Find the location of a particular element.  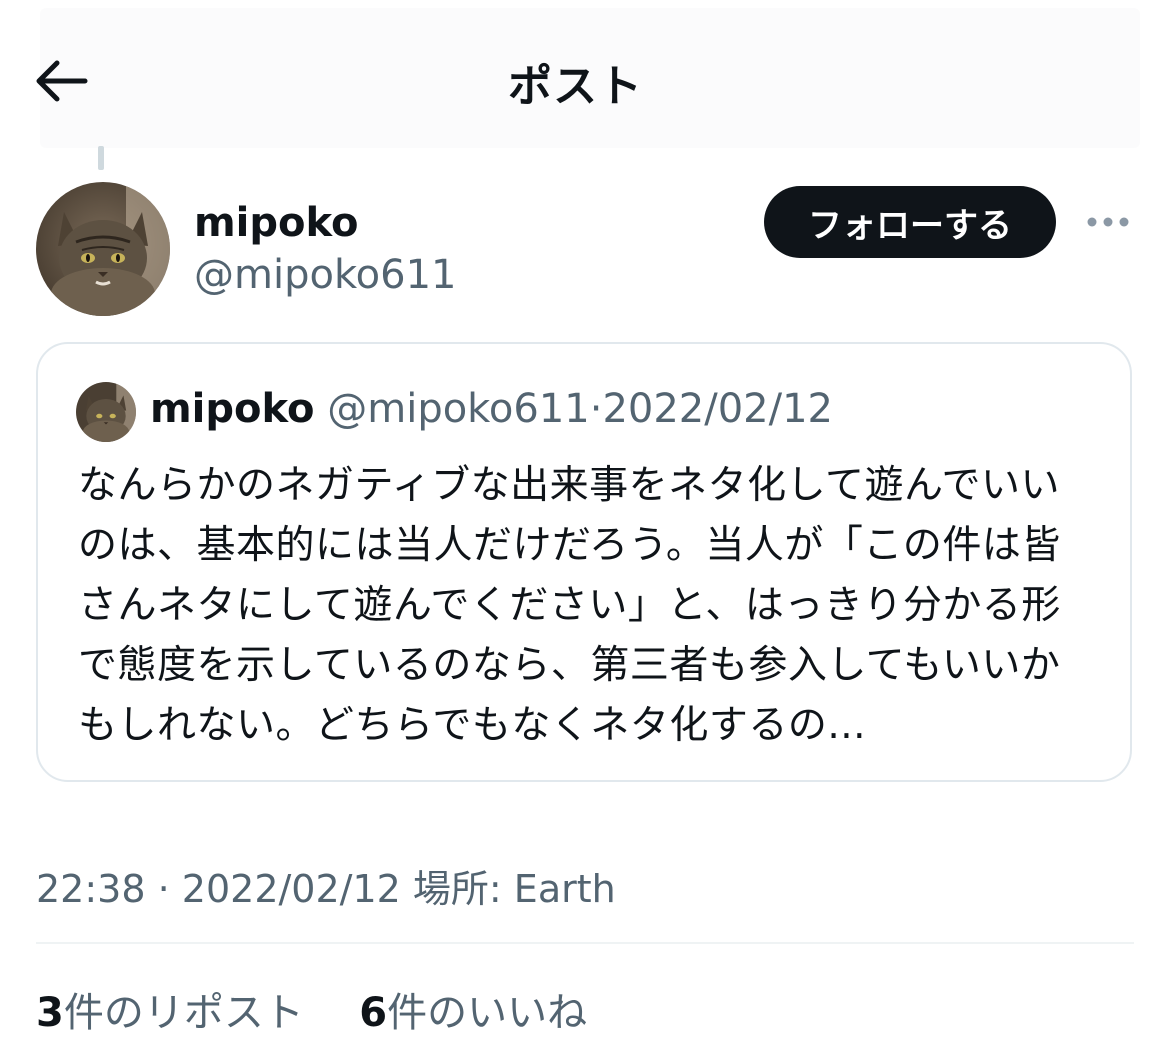

quote-header: mipoko @mipoko611·2022/02/12 is located at coordinates (491, 409).